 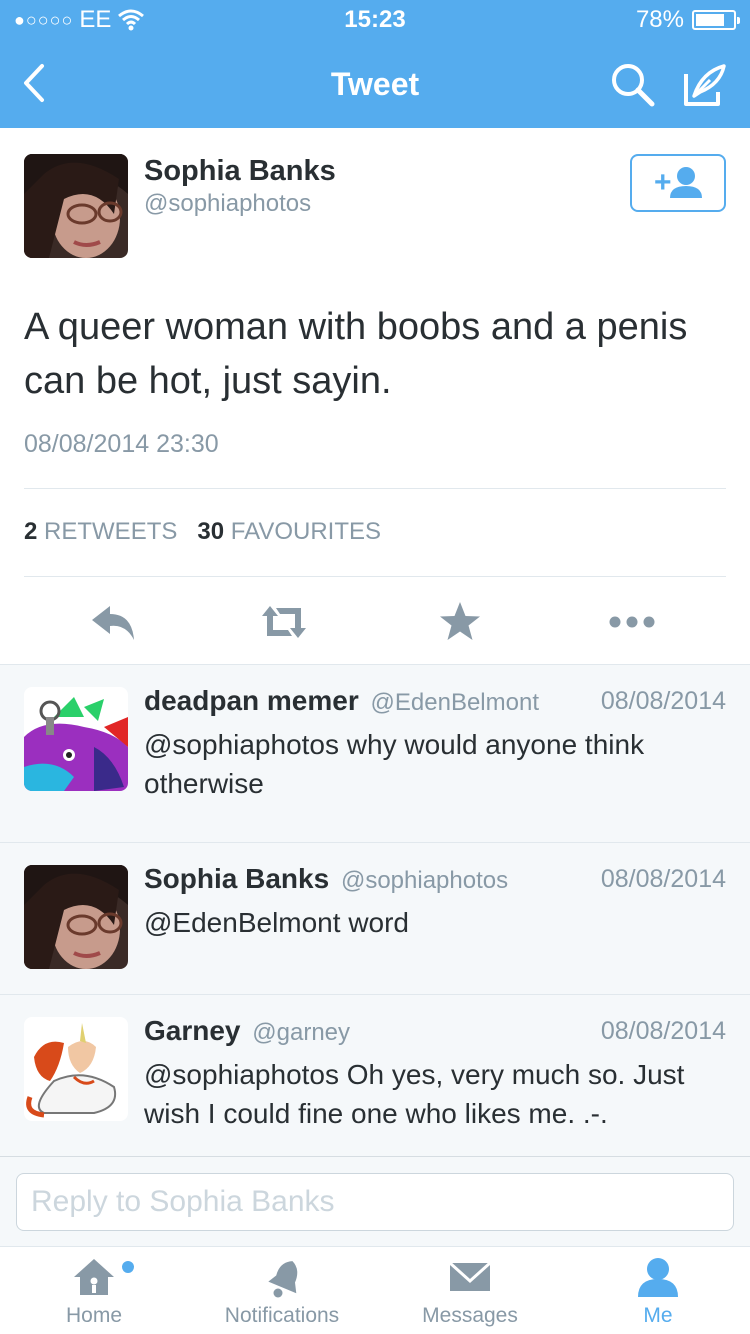 I want to click on retweet-icon, so click(x=284, y=622).